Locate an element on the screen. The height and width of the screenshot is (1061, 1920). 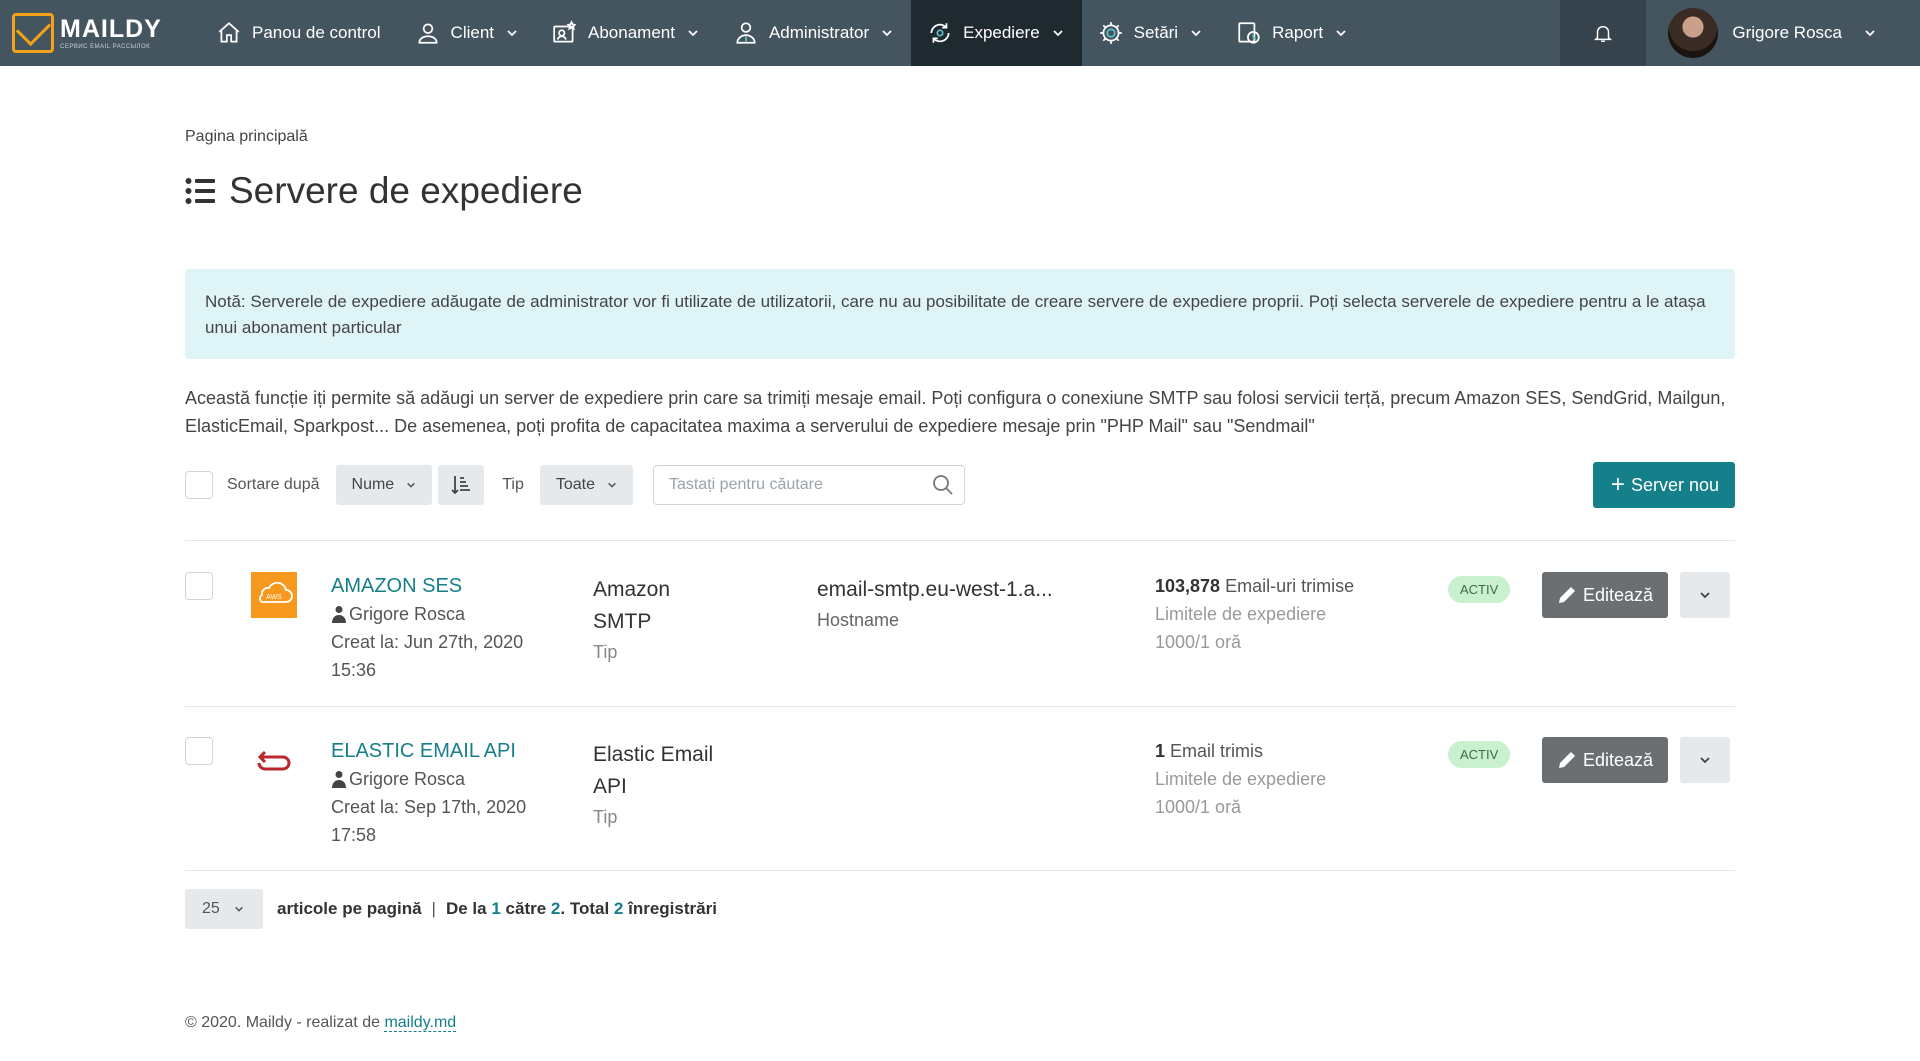
nav-item-client: Client is located at coordinates (467, 33).